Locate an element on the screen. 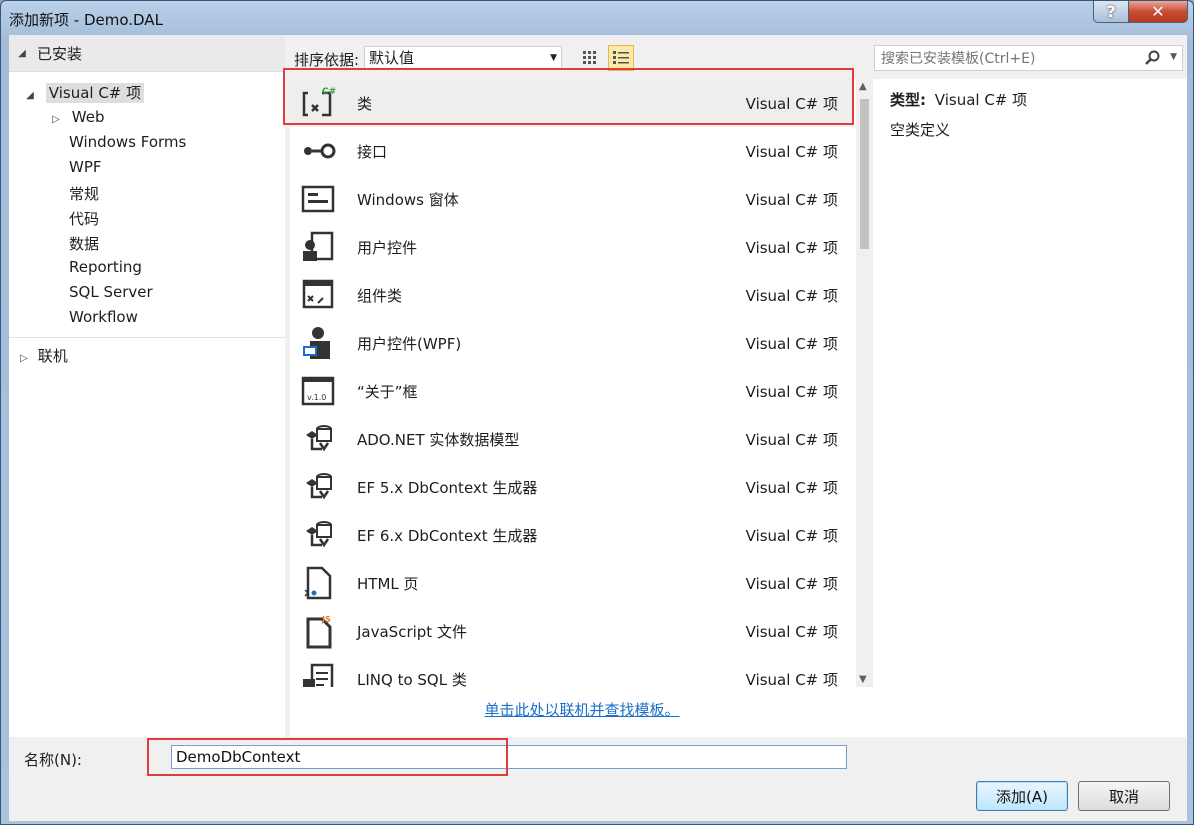 Image resolution: width=1194 pixels, height=825 pixels. tree-divider is located at coordinates (147, 337).